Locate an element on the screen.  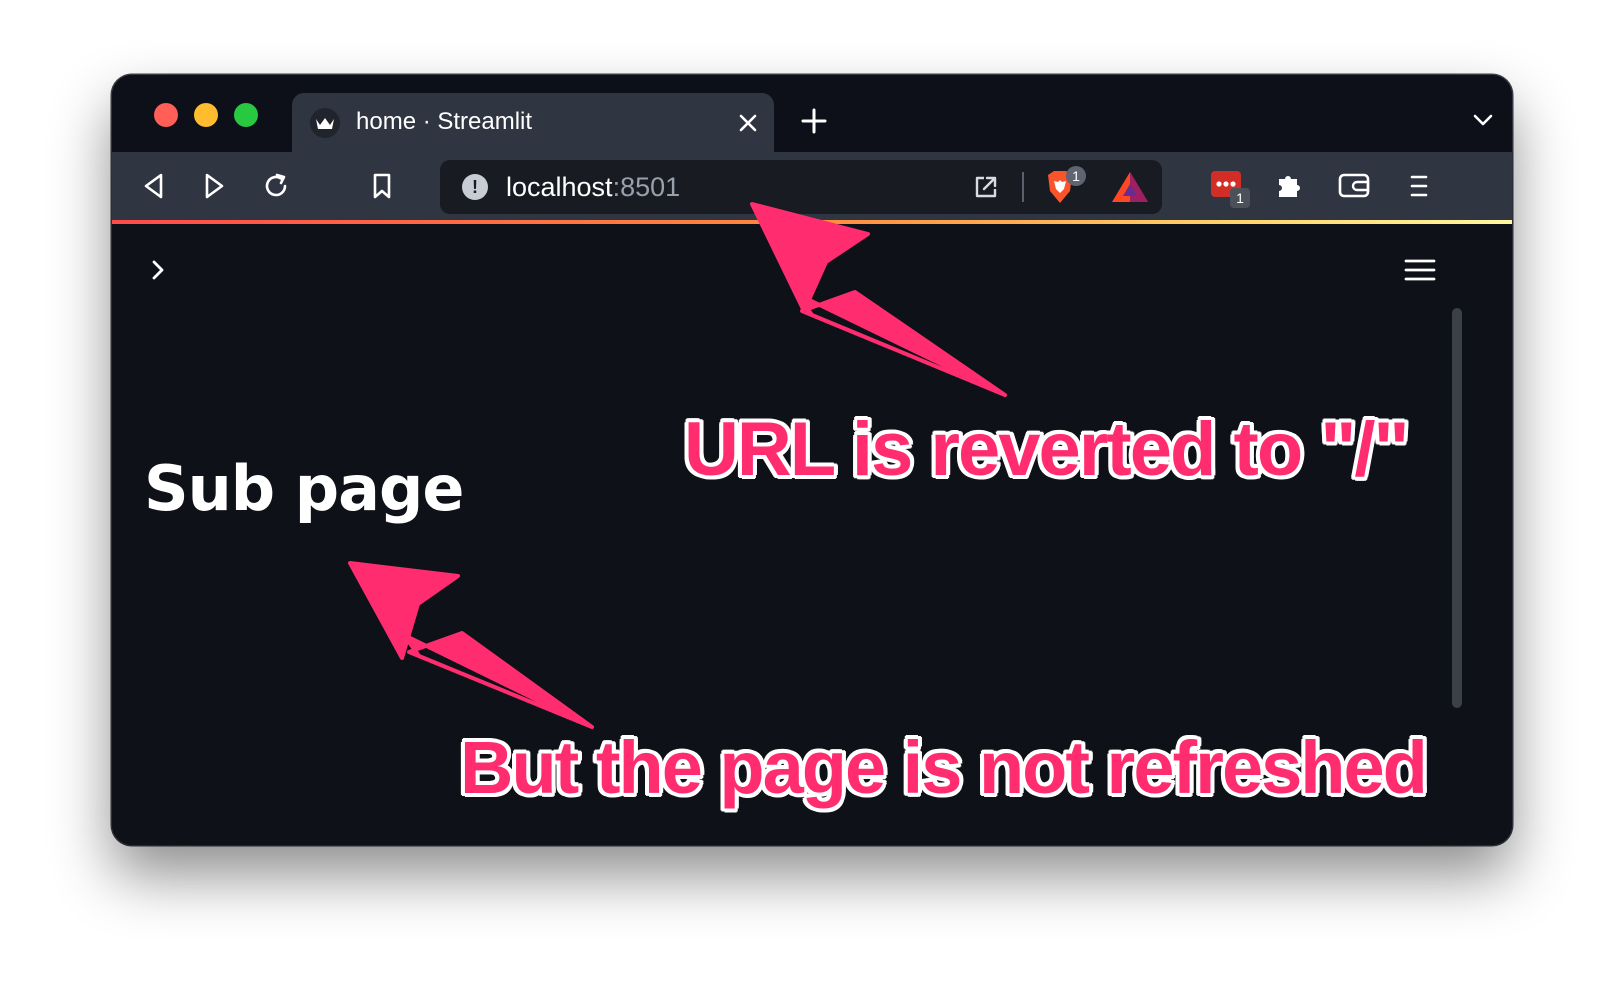
scrollbar is located at coordinates (1457, 508).